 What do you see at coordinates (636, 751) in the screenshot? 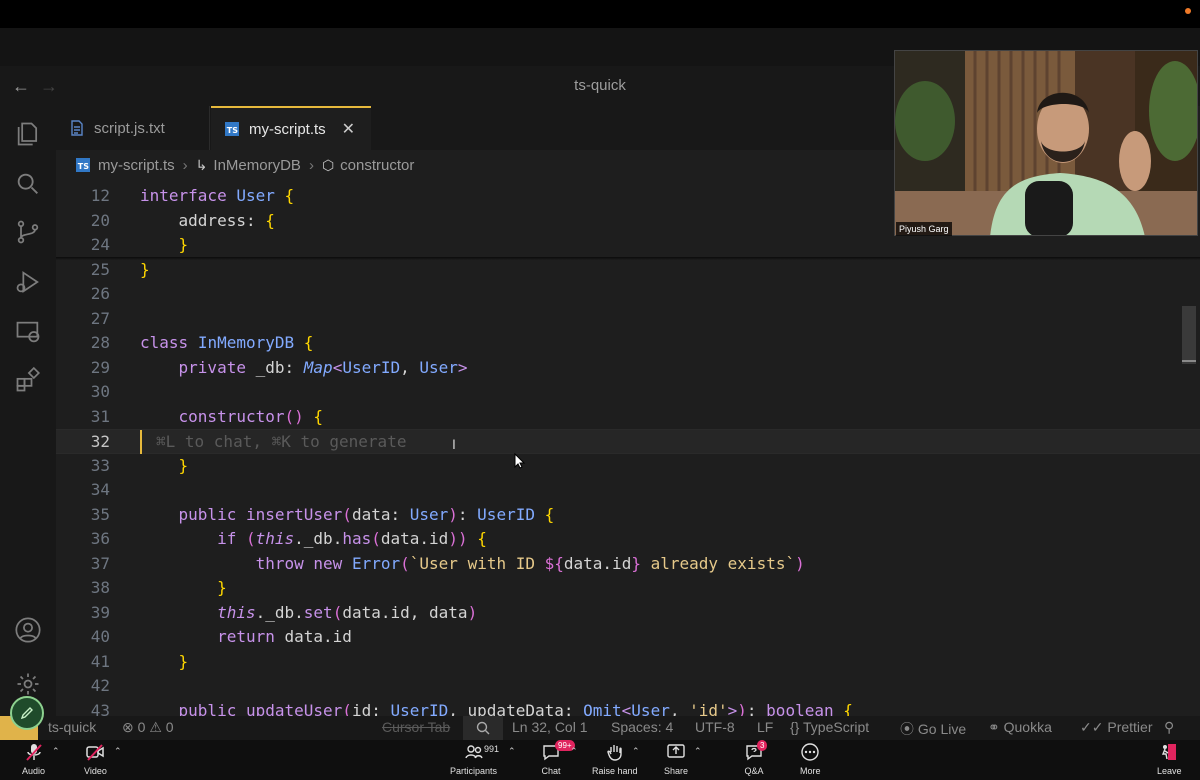
I see `raise-hand-caret-icon: ⌃` at bounding box center [636, 751].